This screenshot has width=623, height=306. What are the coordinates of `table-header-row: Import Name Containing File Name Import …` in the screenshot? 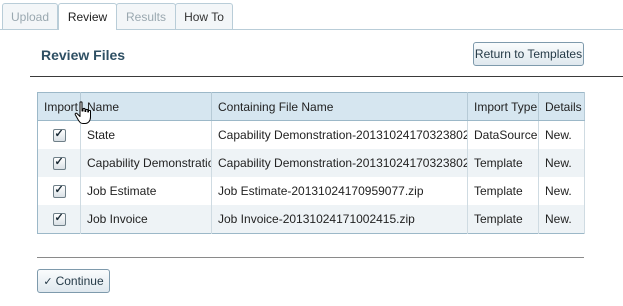 It's located at (311, 106).